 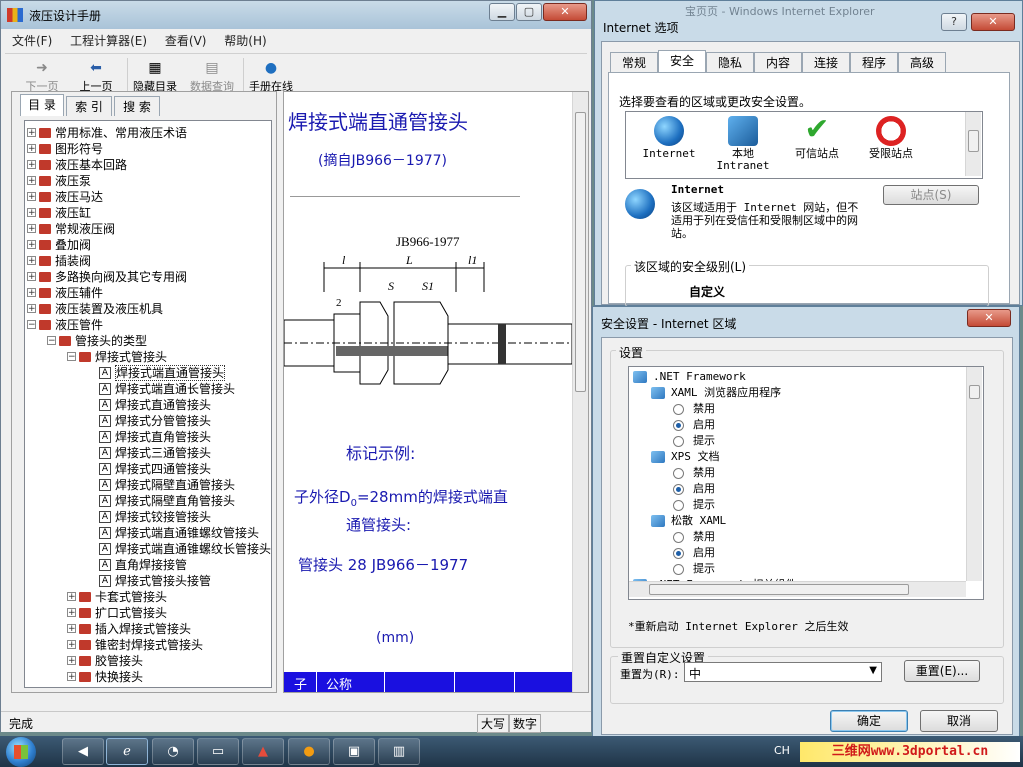 What do you see at coordinates (669, 146) in the screenshot?
I see `zone-item: Internet` at bounding box center [669, 146].